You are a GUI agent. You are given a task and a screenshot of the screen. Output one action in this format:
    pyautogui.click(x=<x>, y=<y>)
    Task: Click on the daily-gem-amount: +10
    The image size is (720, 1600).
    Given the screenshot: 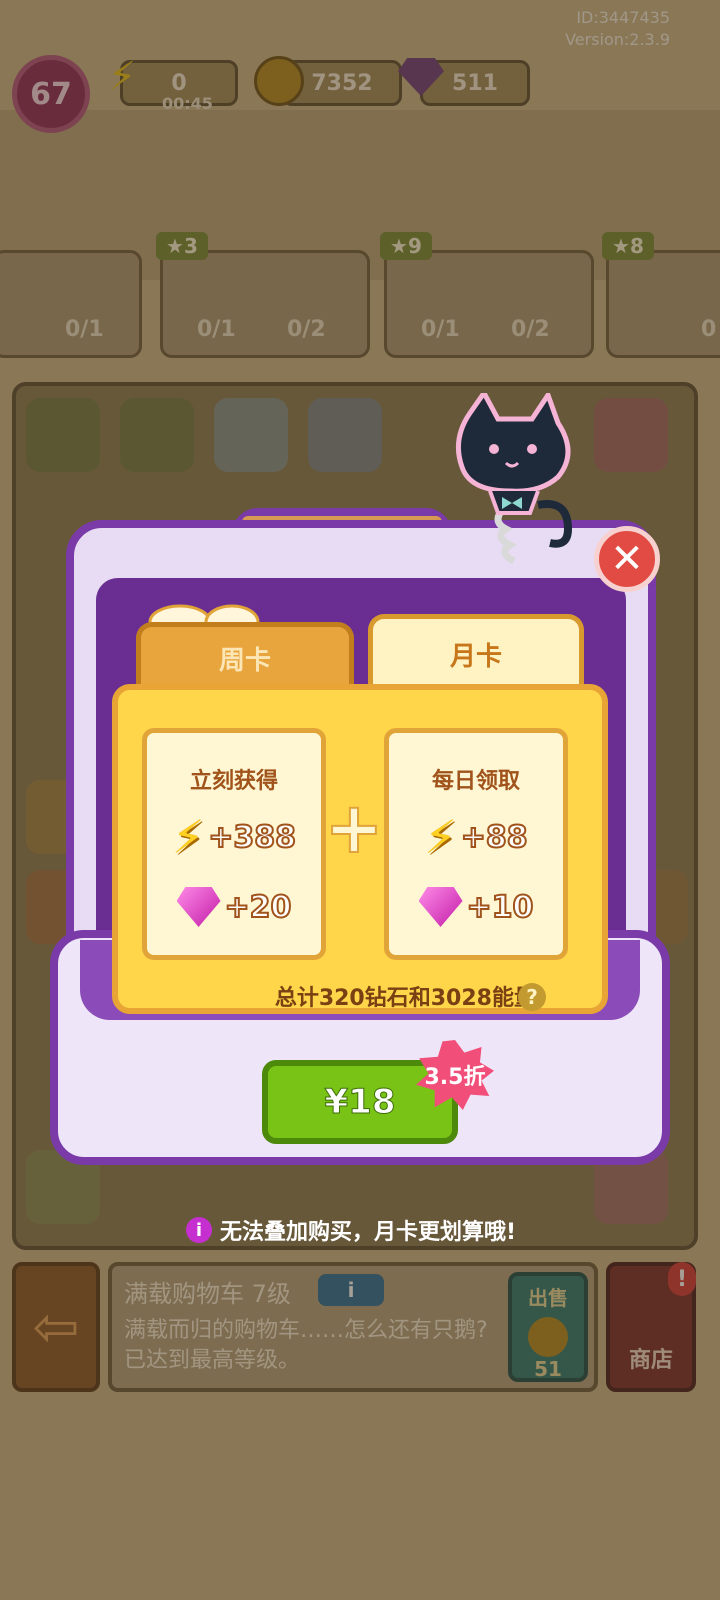 What is the action you would take?
    pyautogui.click(x=500, y=907)
    